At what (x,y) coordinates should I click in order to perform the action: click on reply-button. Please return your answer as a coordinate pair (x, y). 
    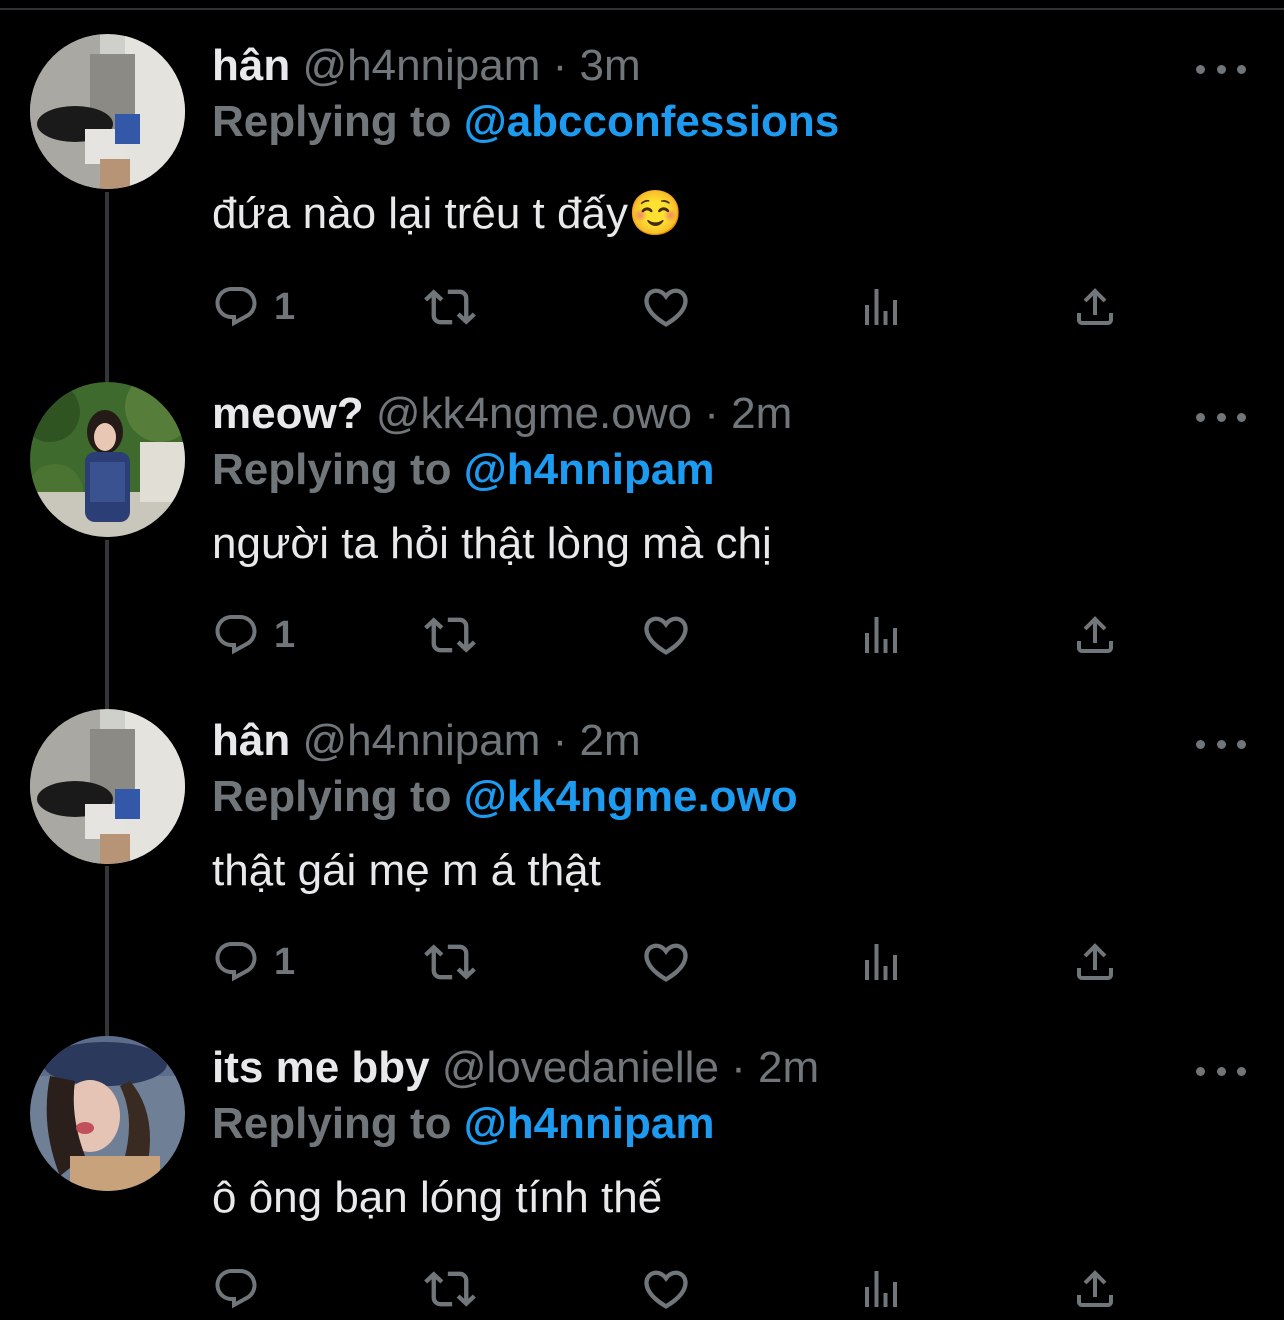
    Looking at the image, I should click on (243, 1289).